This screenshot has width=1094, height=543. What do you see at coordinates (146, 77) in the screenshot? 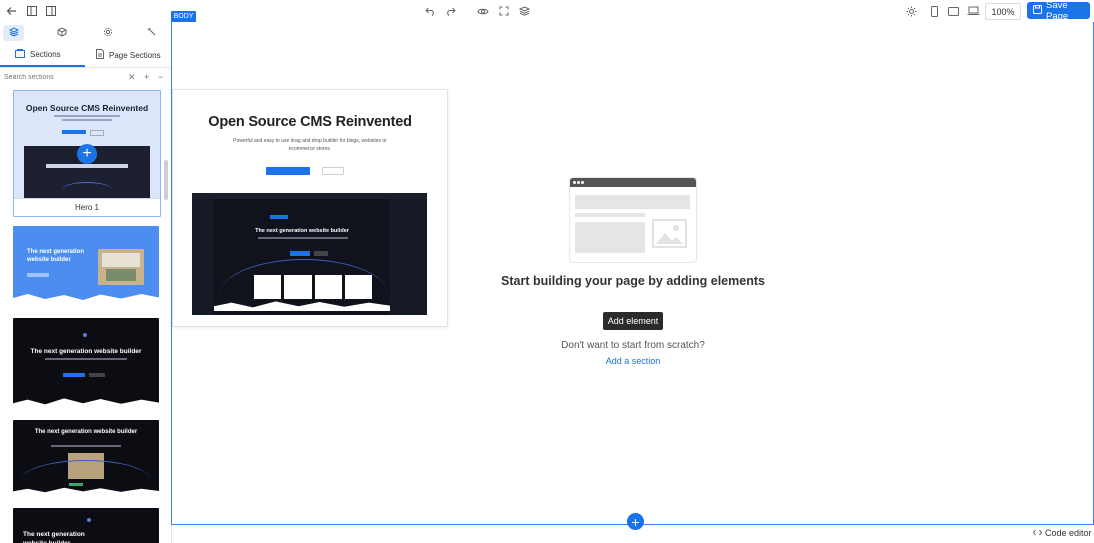
I see `add-section-icon: +` at bounding box center [146, 77].